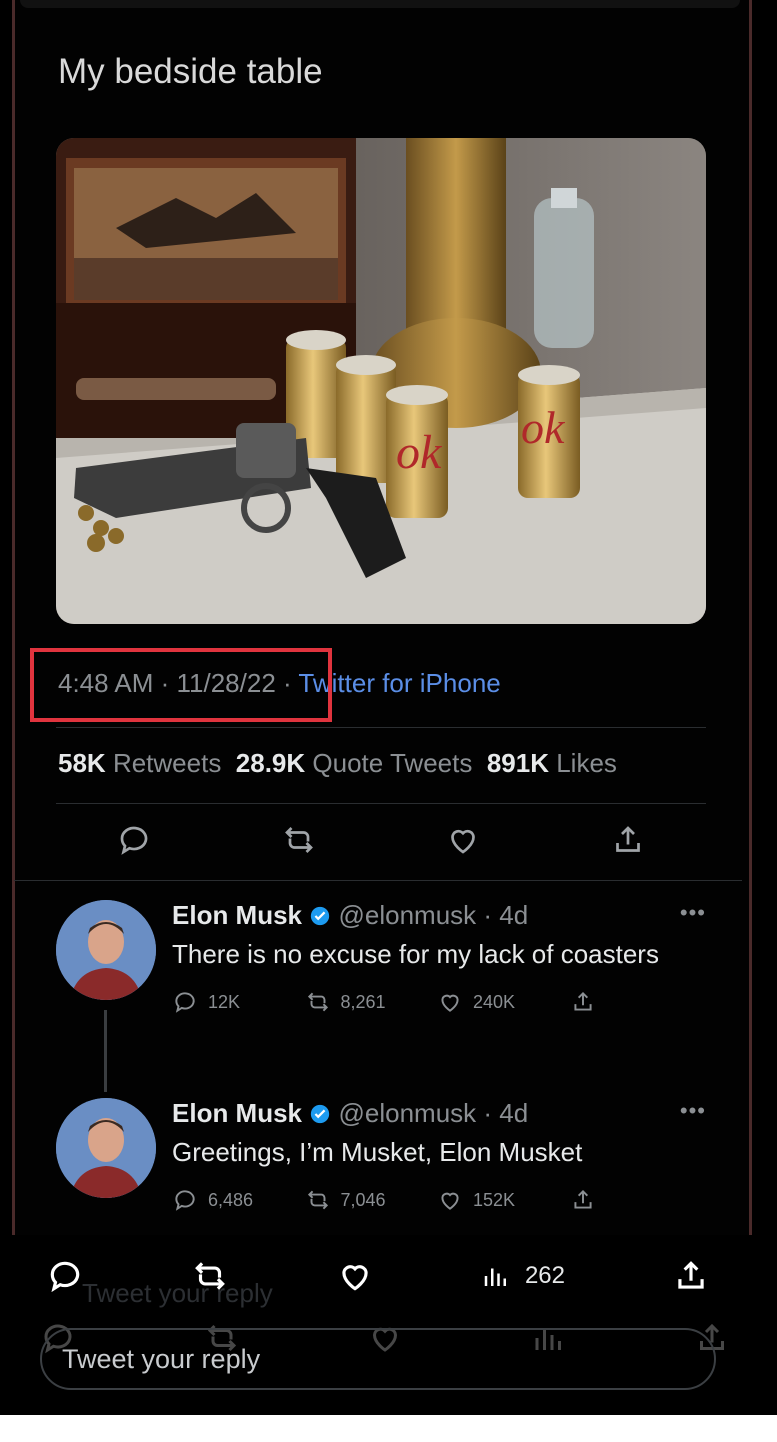 This screenshot has height=1442, width=777. Describe the element at coordinates (105, 1051) in the screenshot. I see `thread-connector` at that location.